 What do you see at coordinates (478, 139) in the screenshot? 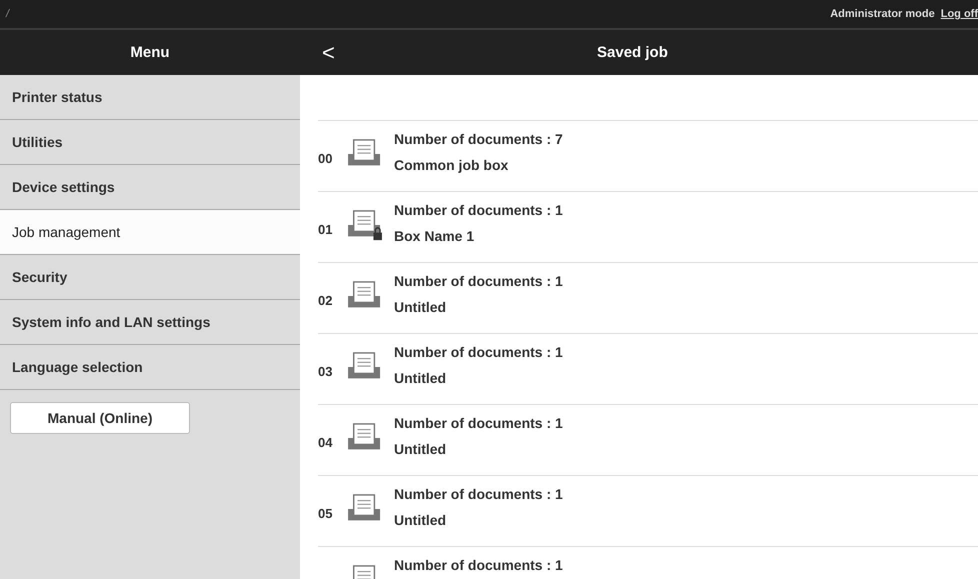
I see `document-count: Number of documents : 7` at bounding box center [478, 139].